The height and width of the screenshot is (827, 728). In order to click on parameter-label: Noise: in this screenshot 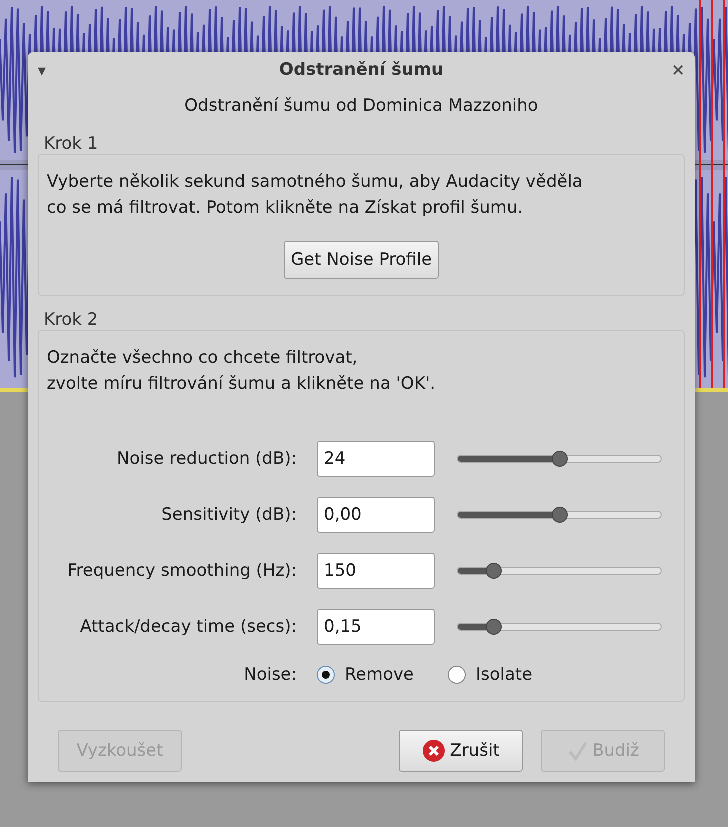, I will do `click(270, 675)`.